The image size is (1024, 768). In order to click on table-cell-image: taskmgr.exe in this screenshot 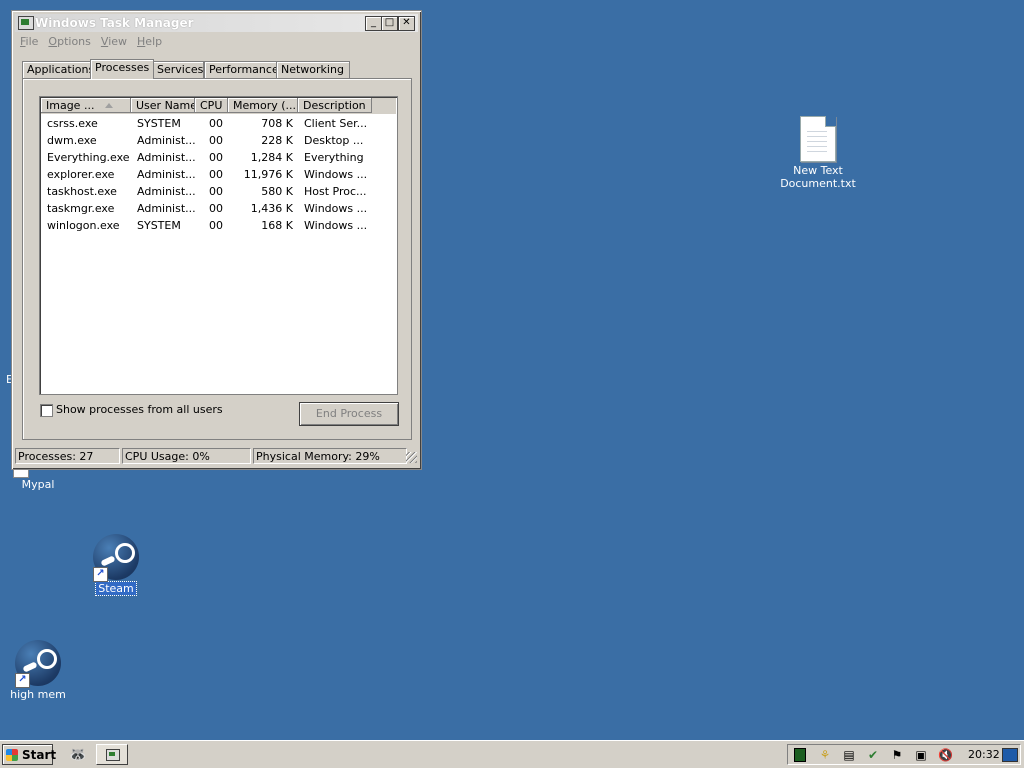, I will do `click(81, 208)`.